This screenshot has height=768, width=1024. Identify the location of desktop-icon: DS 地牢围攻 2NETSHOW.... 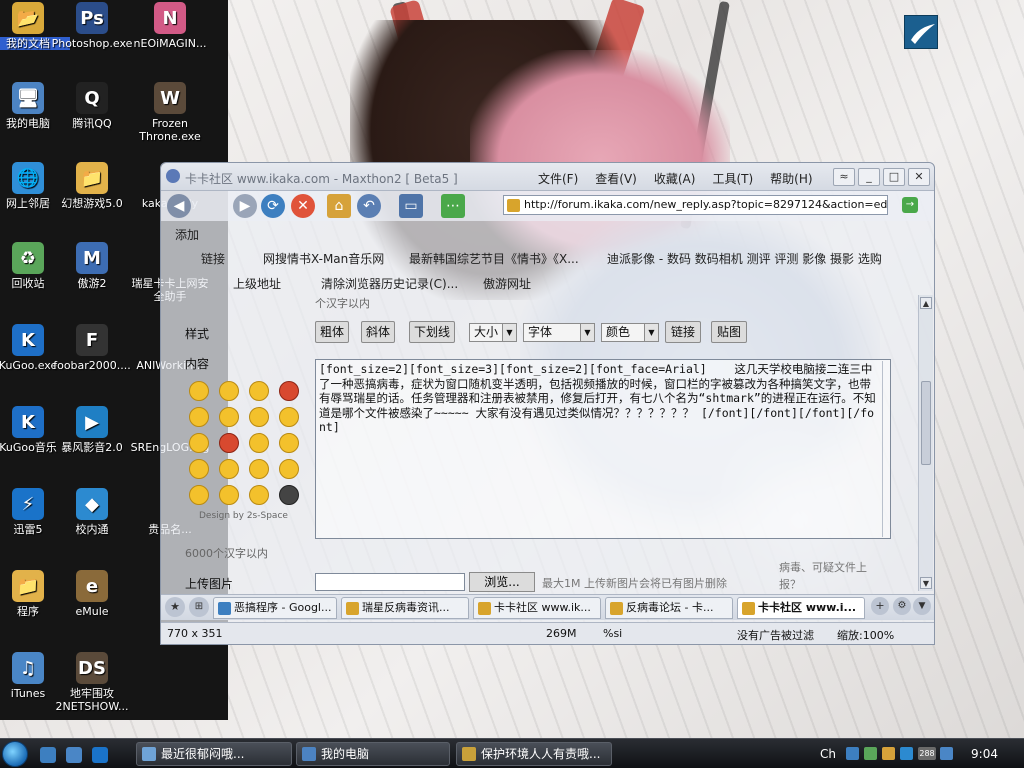
(92, 682).